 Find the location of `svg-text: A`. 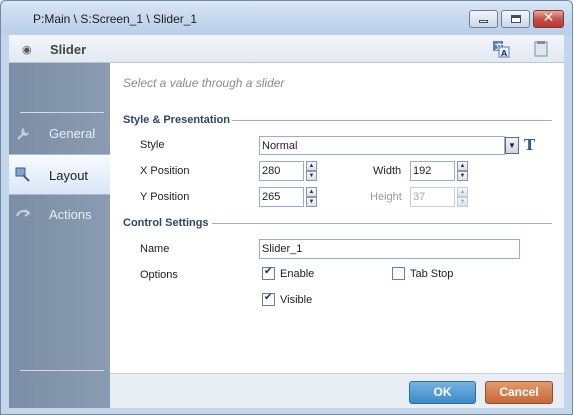

svg-text: A is located at coordinates (504, 53).